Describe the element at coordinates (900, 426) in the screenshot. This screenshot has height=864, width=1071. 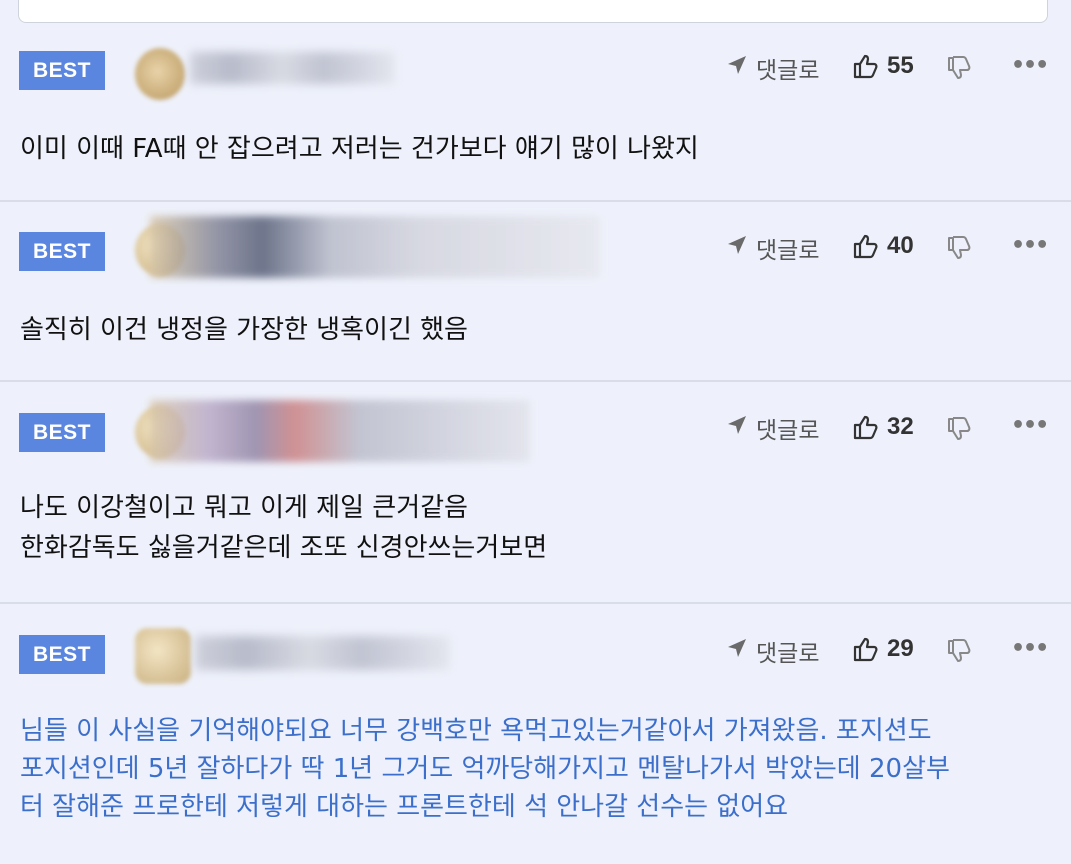
I see `like-count: 32` at that location.